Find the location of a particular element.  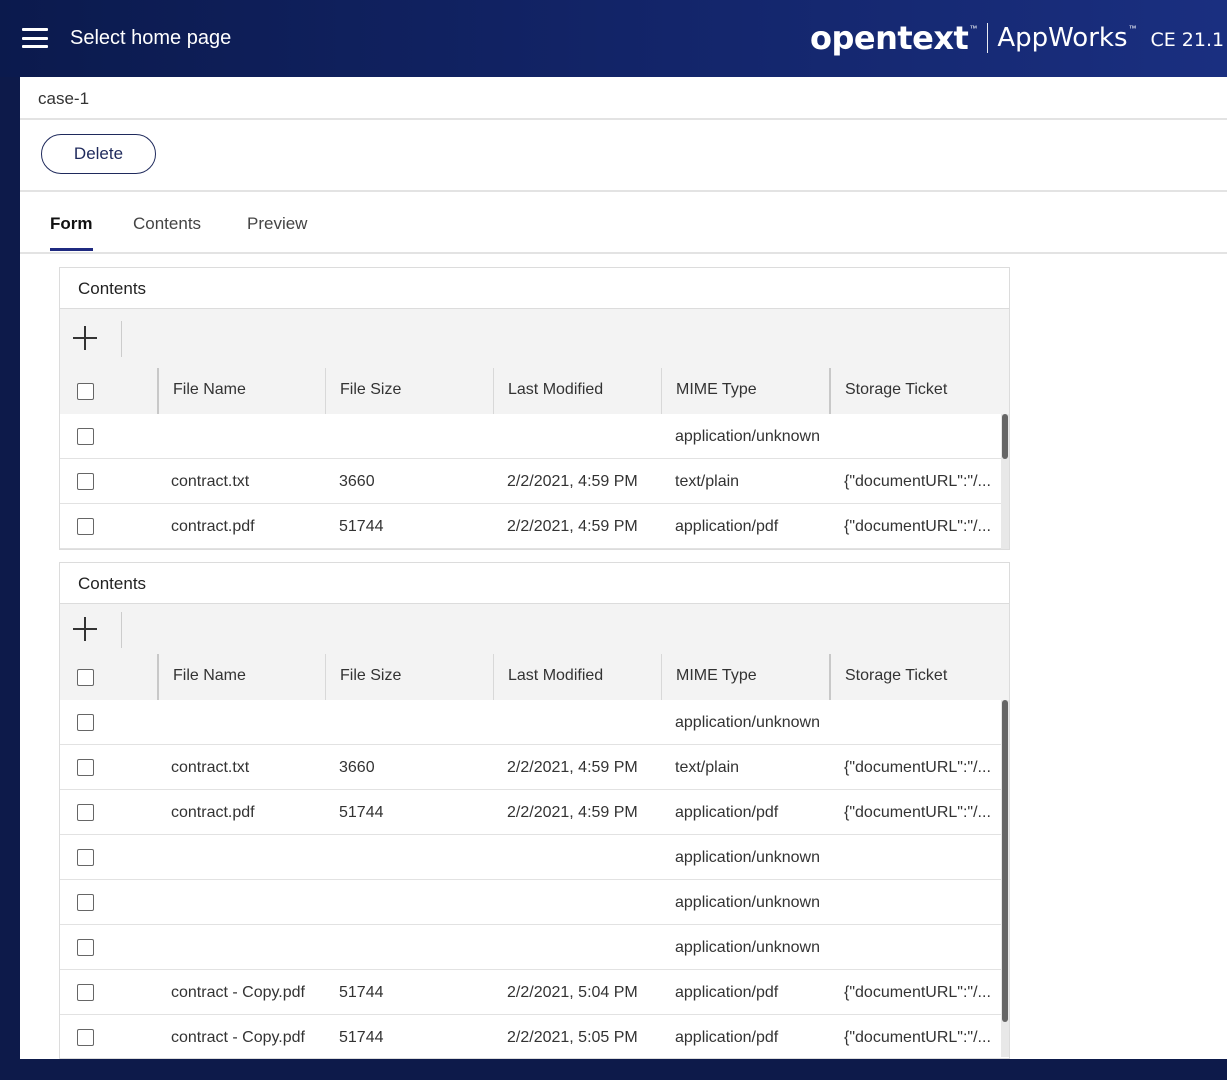

cell-last-modified: 2/2/2021, 5:05 PM is located at coordinates (572, 1037).